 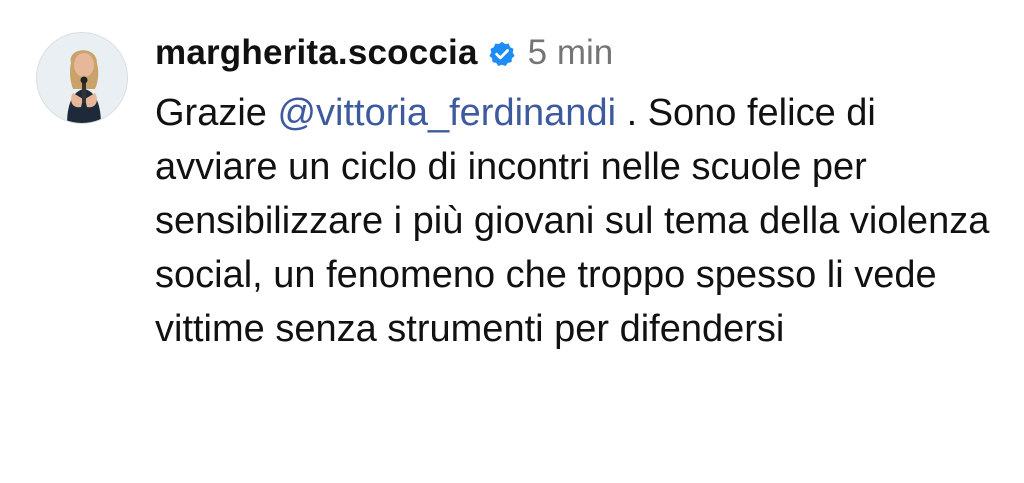 What do you see at coordinates (216, 113) in the screenshot?
I see `comment-text-start: Grazie` at bounding box center [216, 113].